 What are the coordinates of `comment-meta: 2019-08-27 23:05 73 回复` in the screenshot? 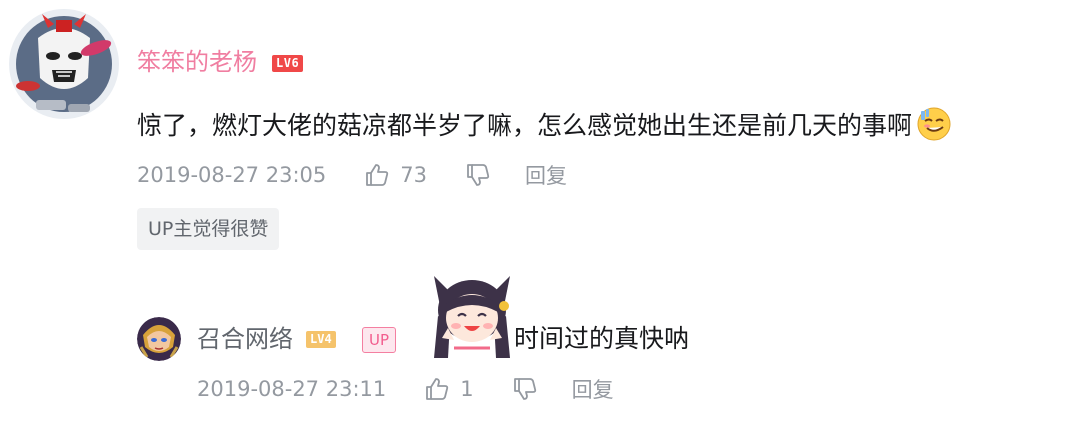 It's located at (352, 175).